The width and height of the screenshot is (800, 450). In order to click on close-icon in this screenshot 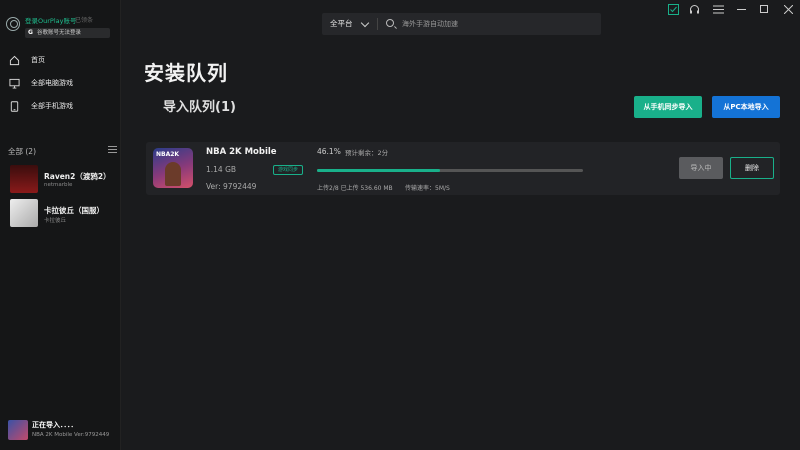, I will do `click(788, 9)`.